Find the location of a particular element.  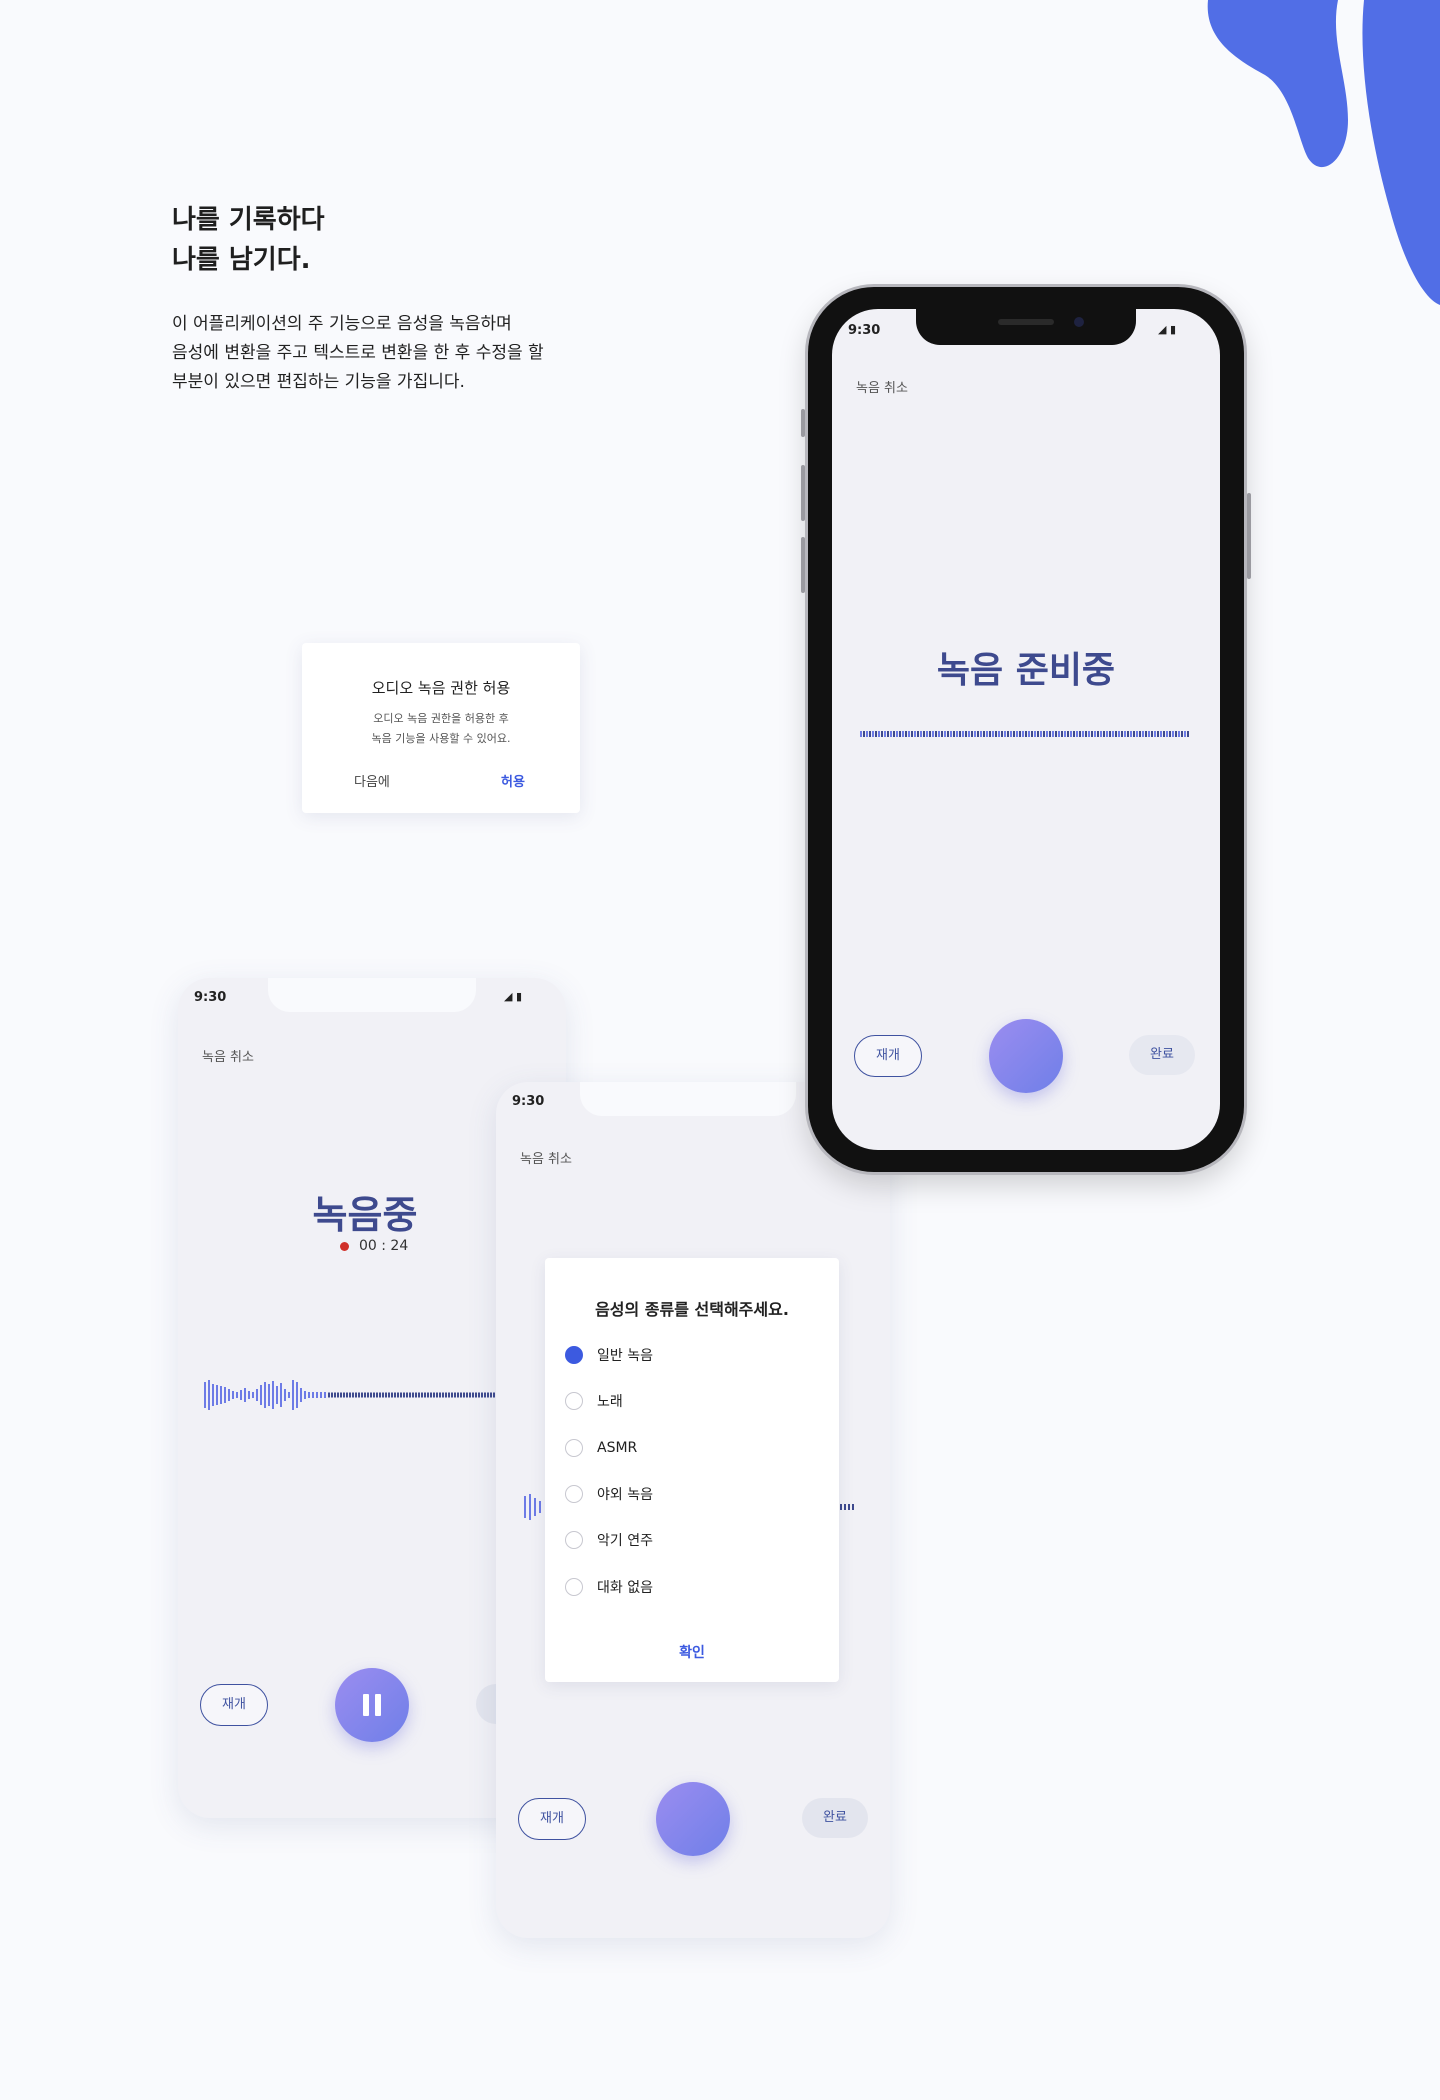

volume-down-button is located at coordinates (803, 565).